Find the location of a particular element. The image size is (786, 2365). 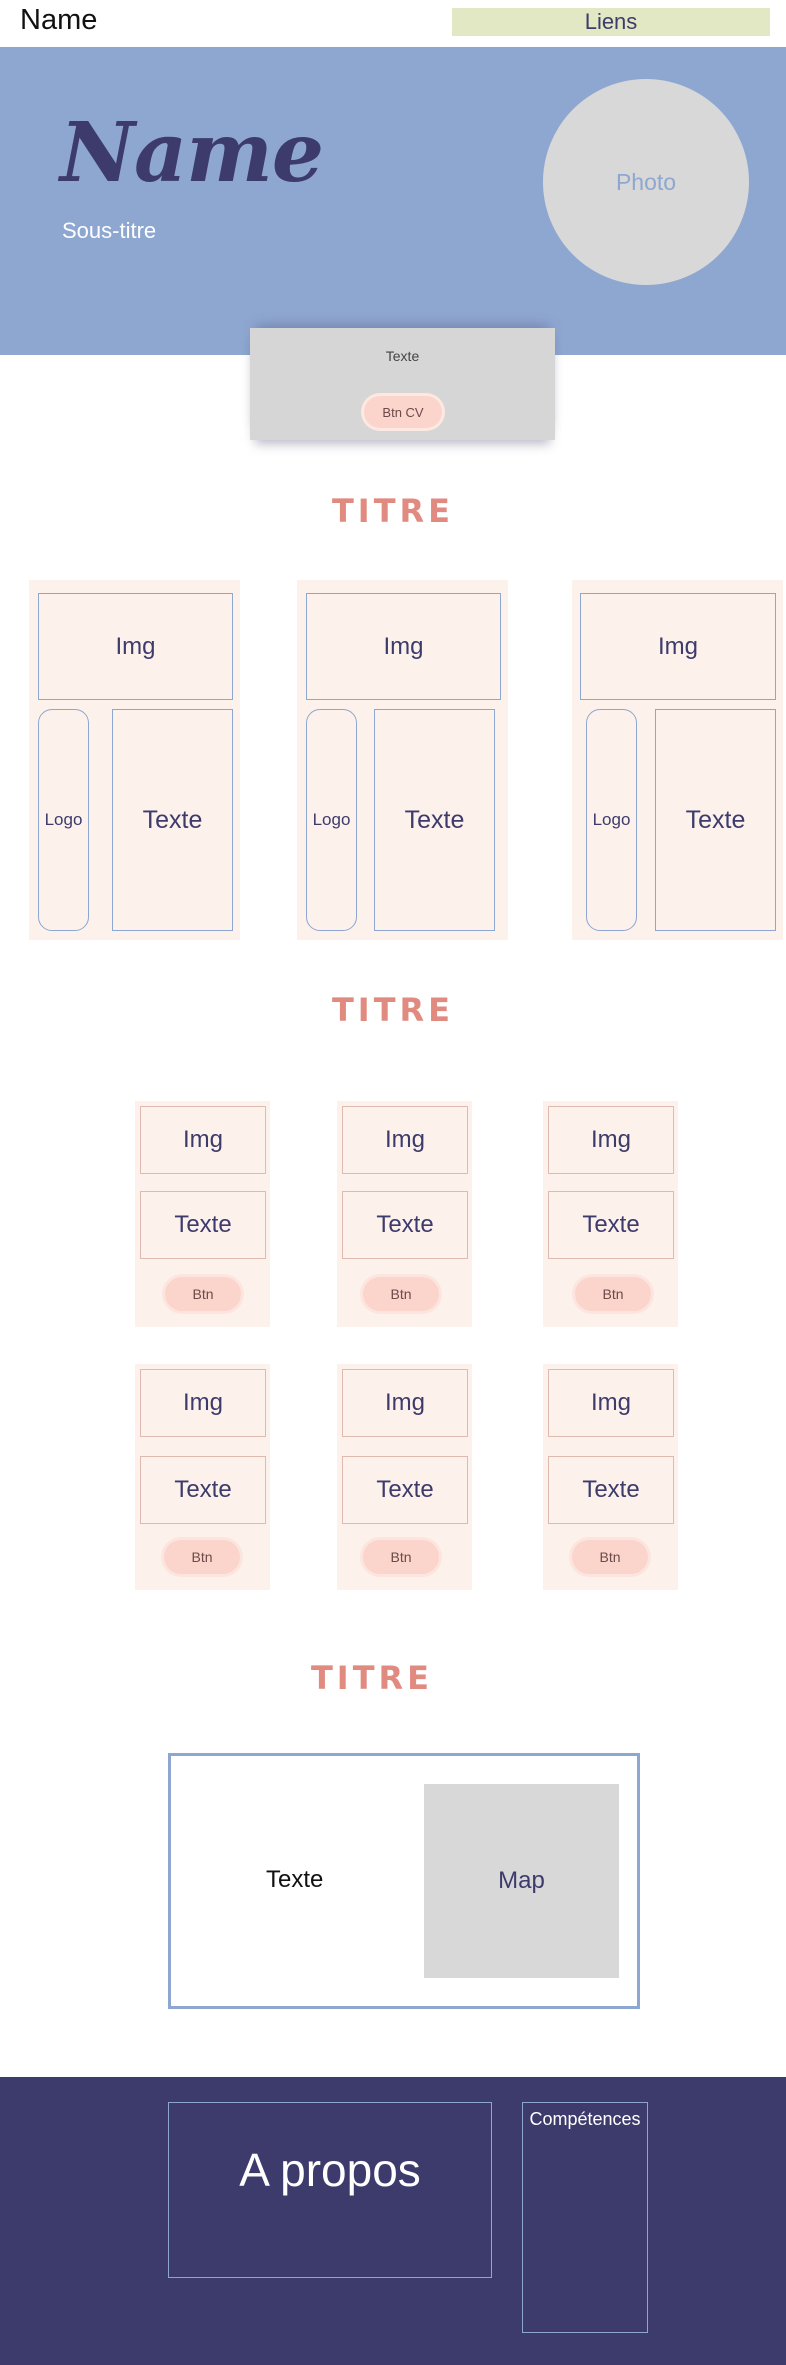

profile-photo: Photo is located at coordinates (646, 182).